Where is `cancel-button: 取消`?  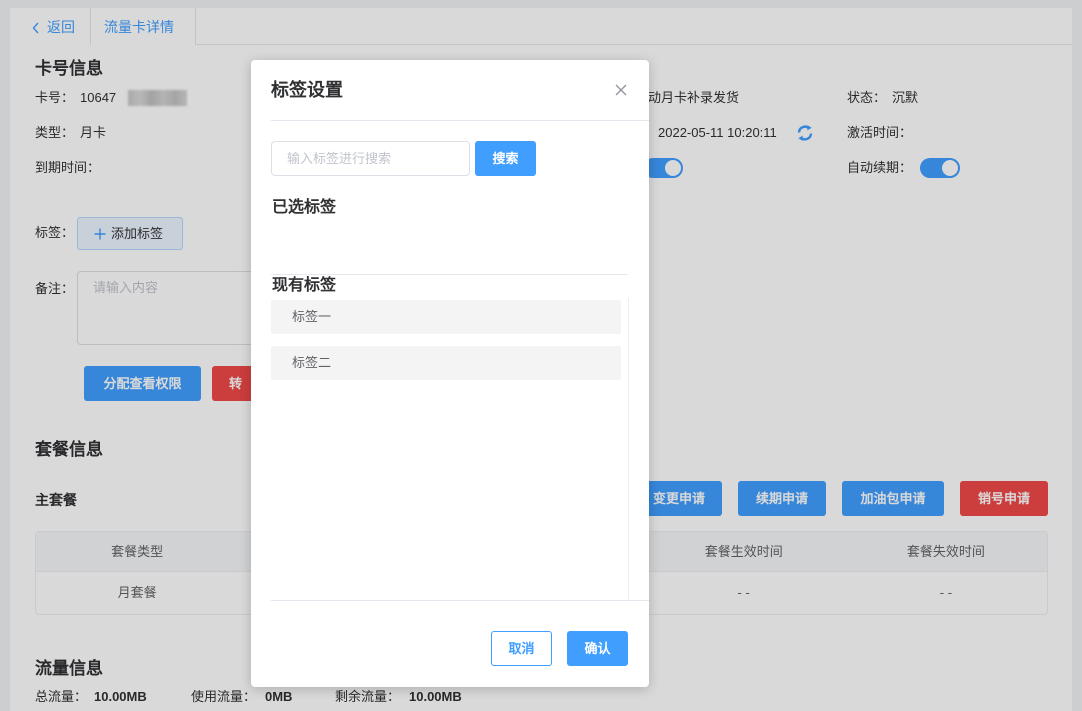 cancel-button: 取消 is located at coordinates (521, 648).